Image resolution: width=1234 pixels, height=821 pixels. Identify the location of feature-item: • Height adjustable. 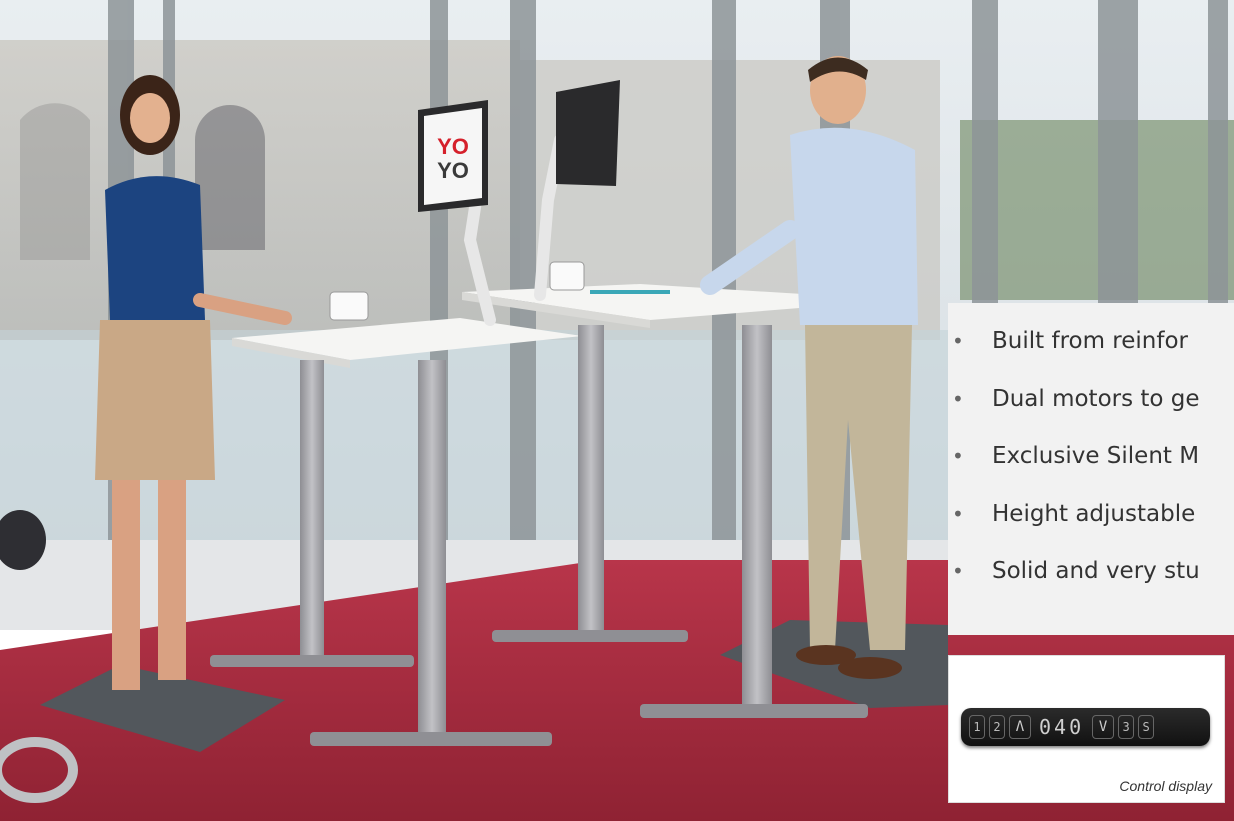
(1091, 527).